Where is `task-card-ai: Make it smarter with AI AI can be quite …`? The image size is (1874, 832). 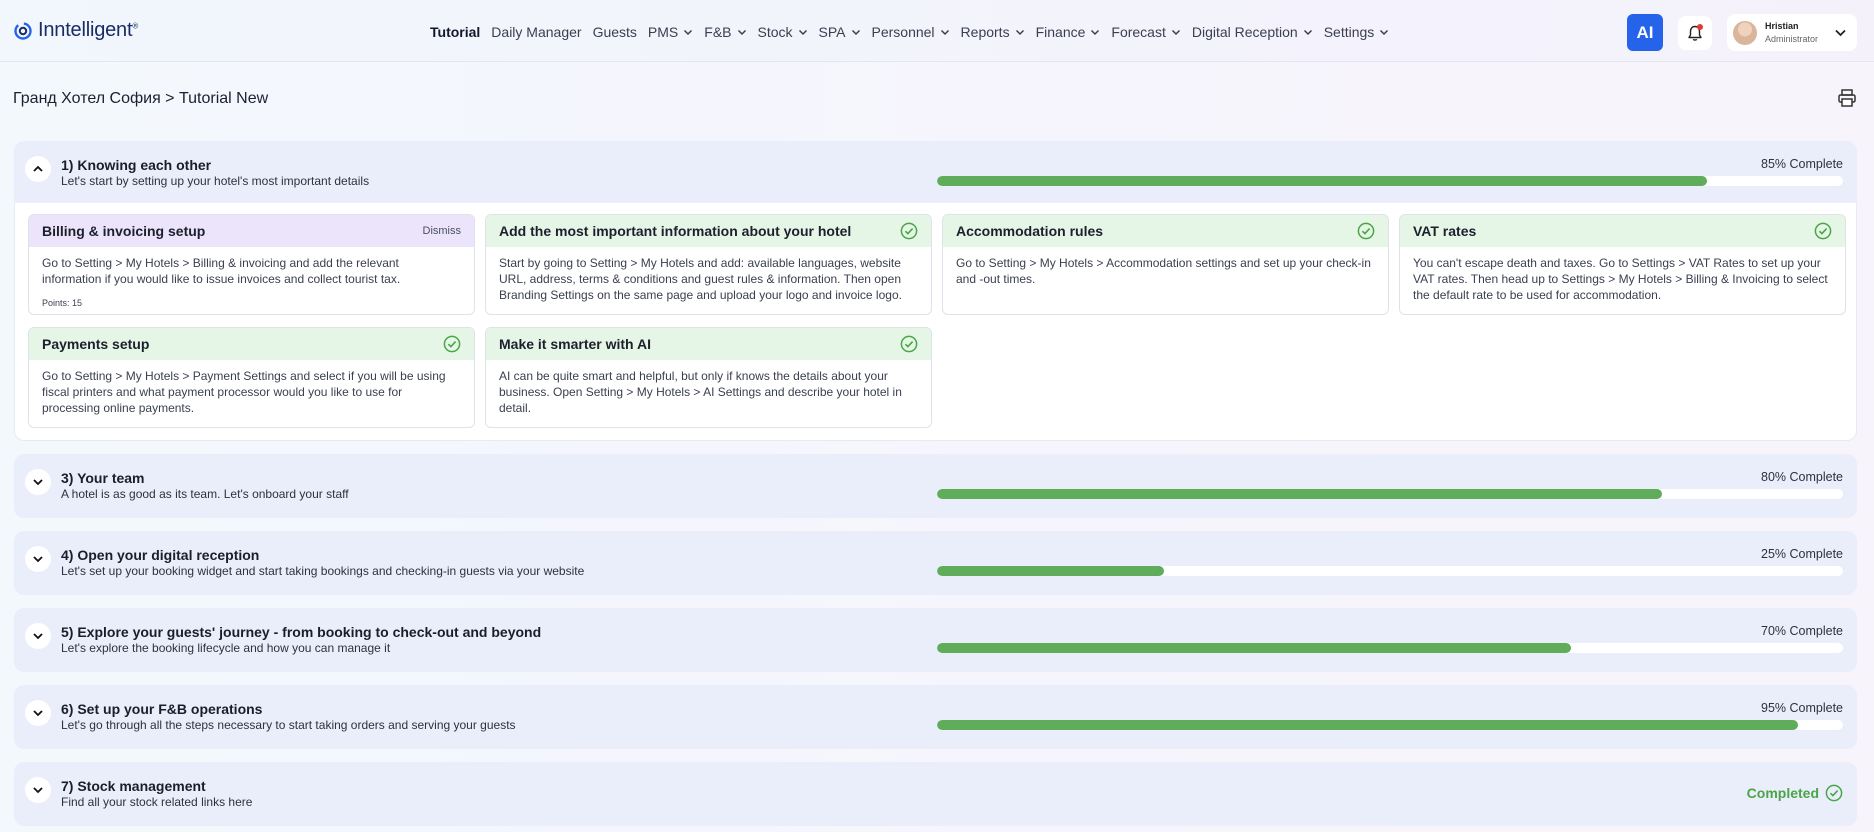
task-card-ai: Make it smarter with AI AI can be quite … is located at coordinates (708, 377).